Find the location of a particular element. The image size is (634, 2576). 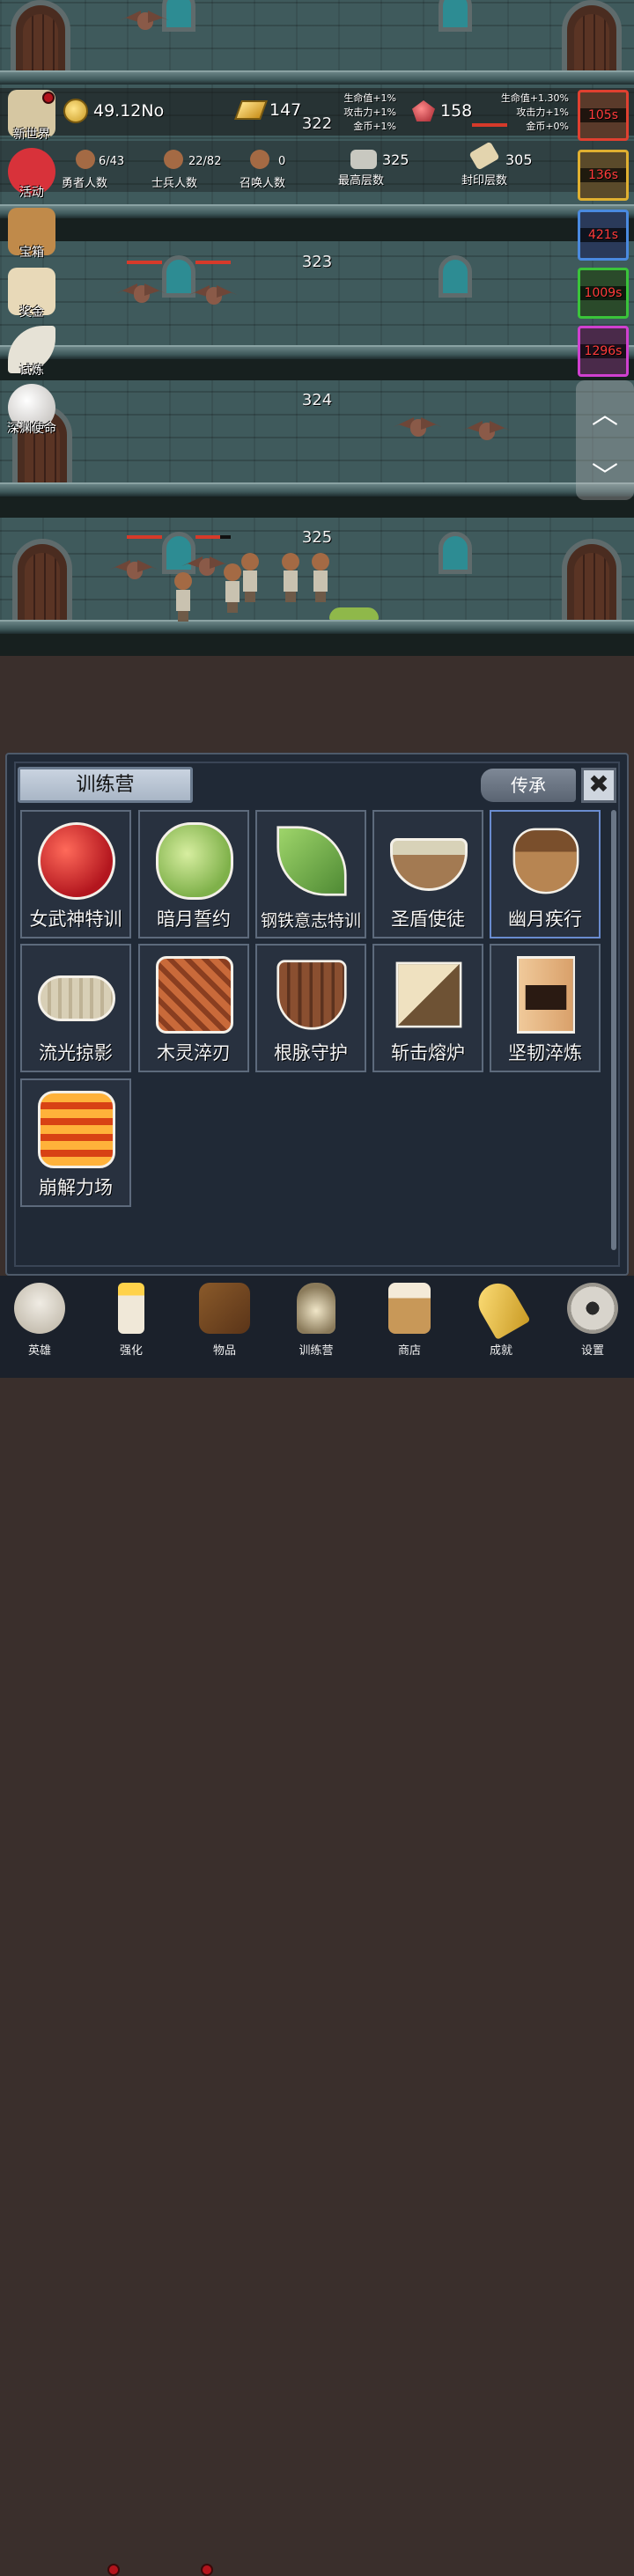

buff-slot: 421s is located at coordinates (603, 236).